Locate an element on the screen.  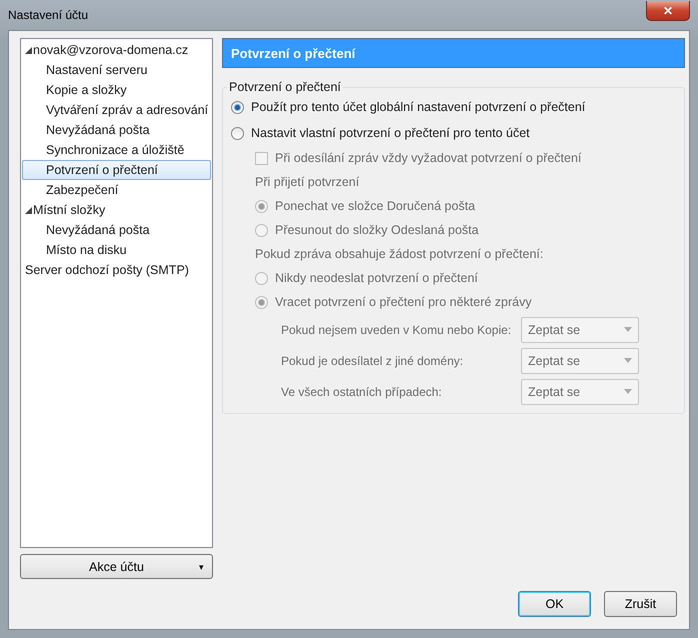
radio-label: Přesunout do složky Odeslaná pošta is located at coordinates (377, 230).